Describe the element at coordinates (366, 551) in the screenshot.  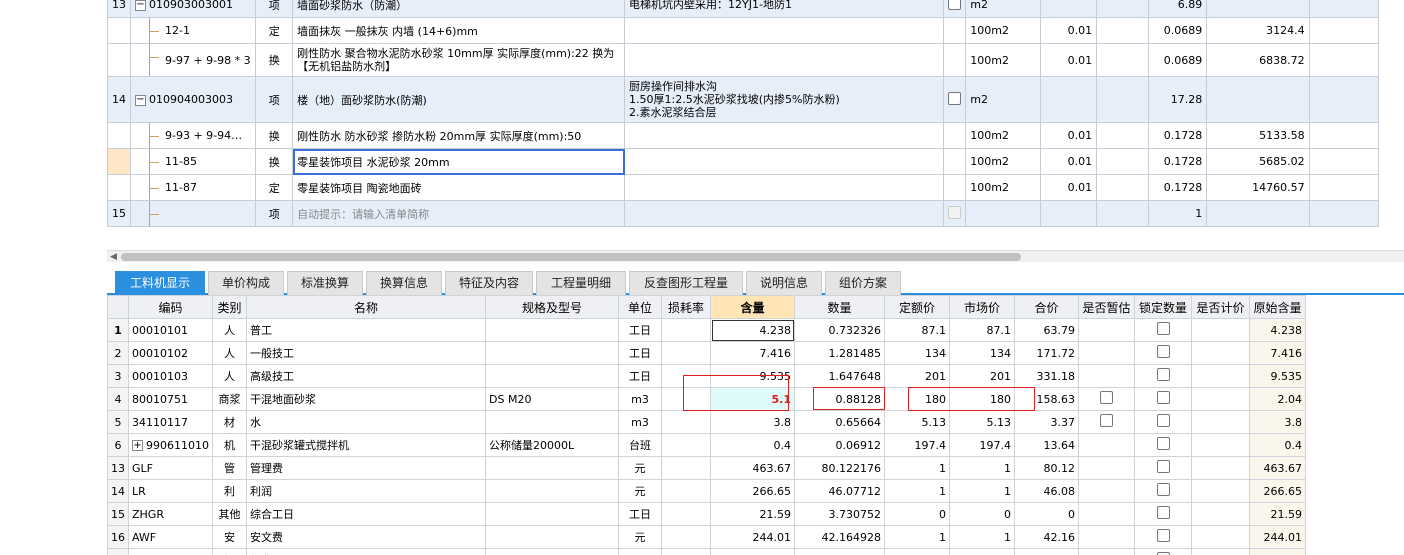
I see `resource-name: 规费` at that location.